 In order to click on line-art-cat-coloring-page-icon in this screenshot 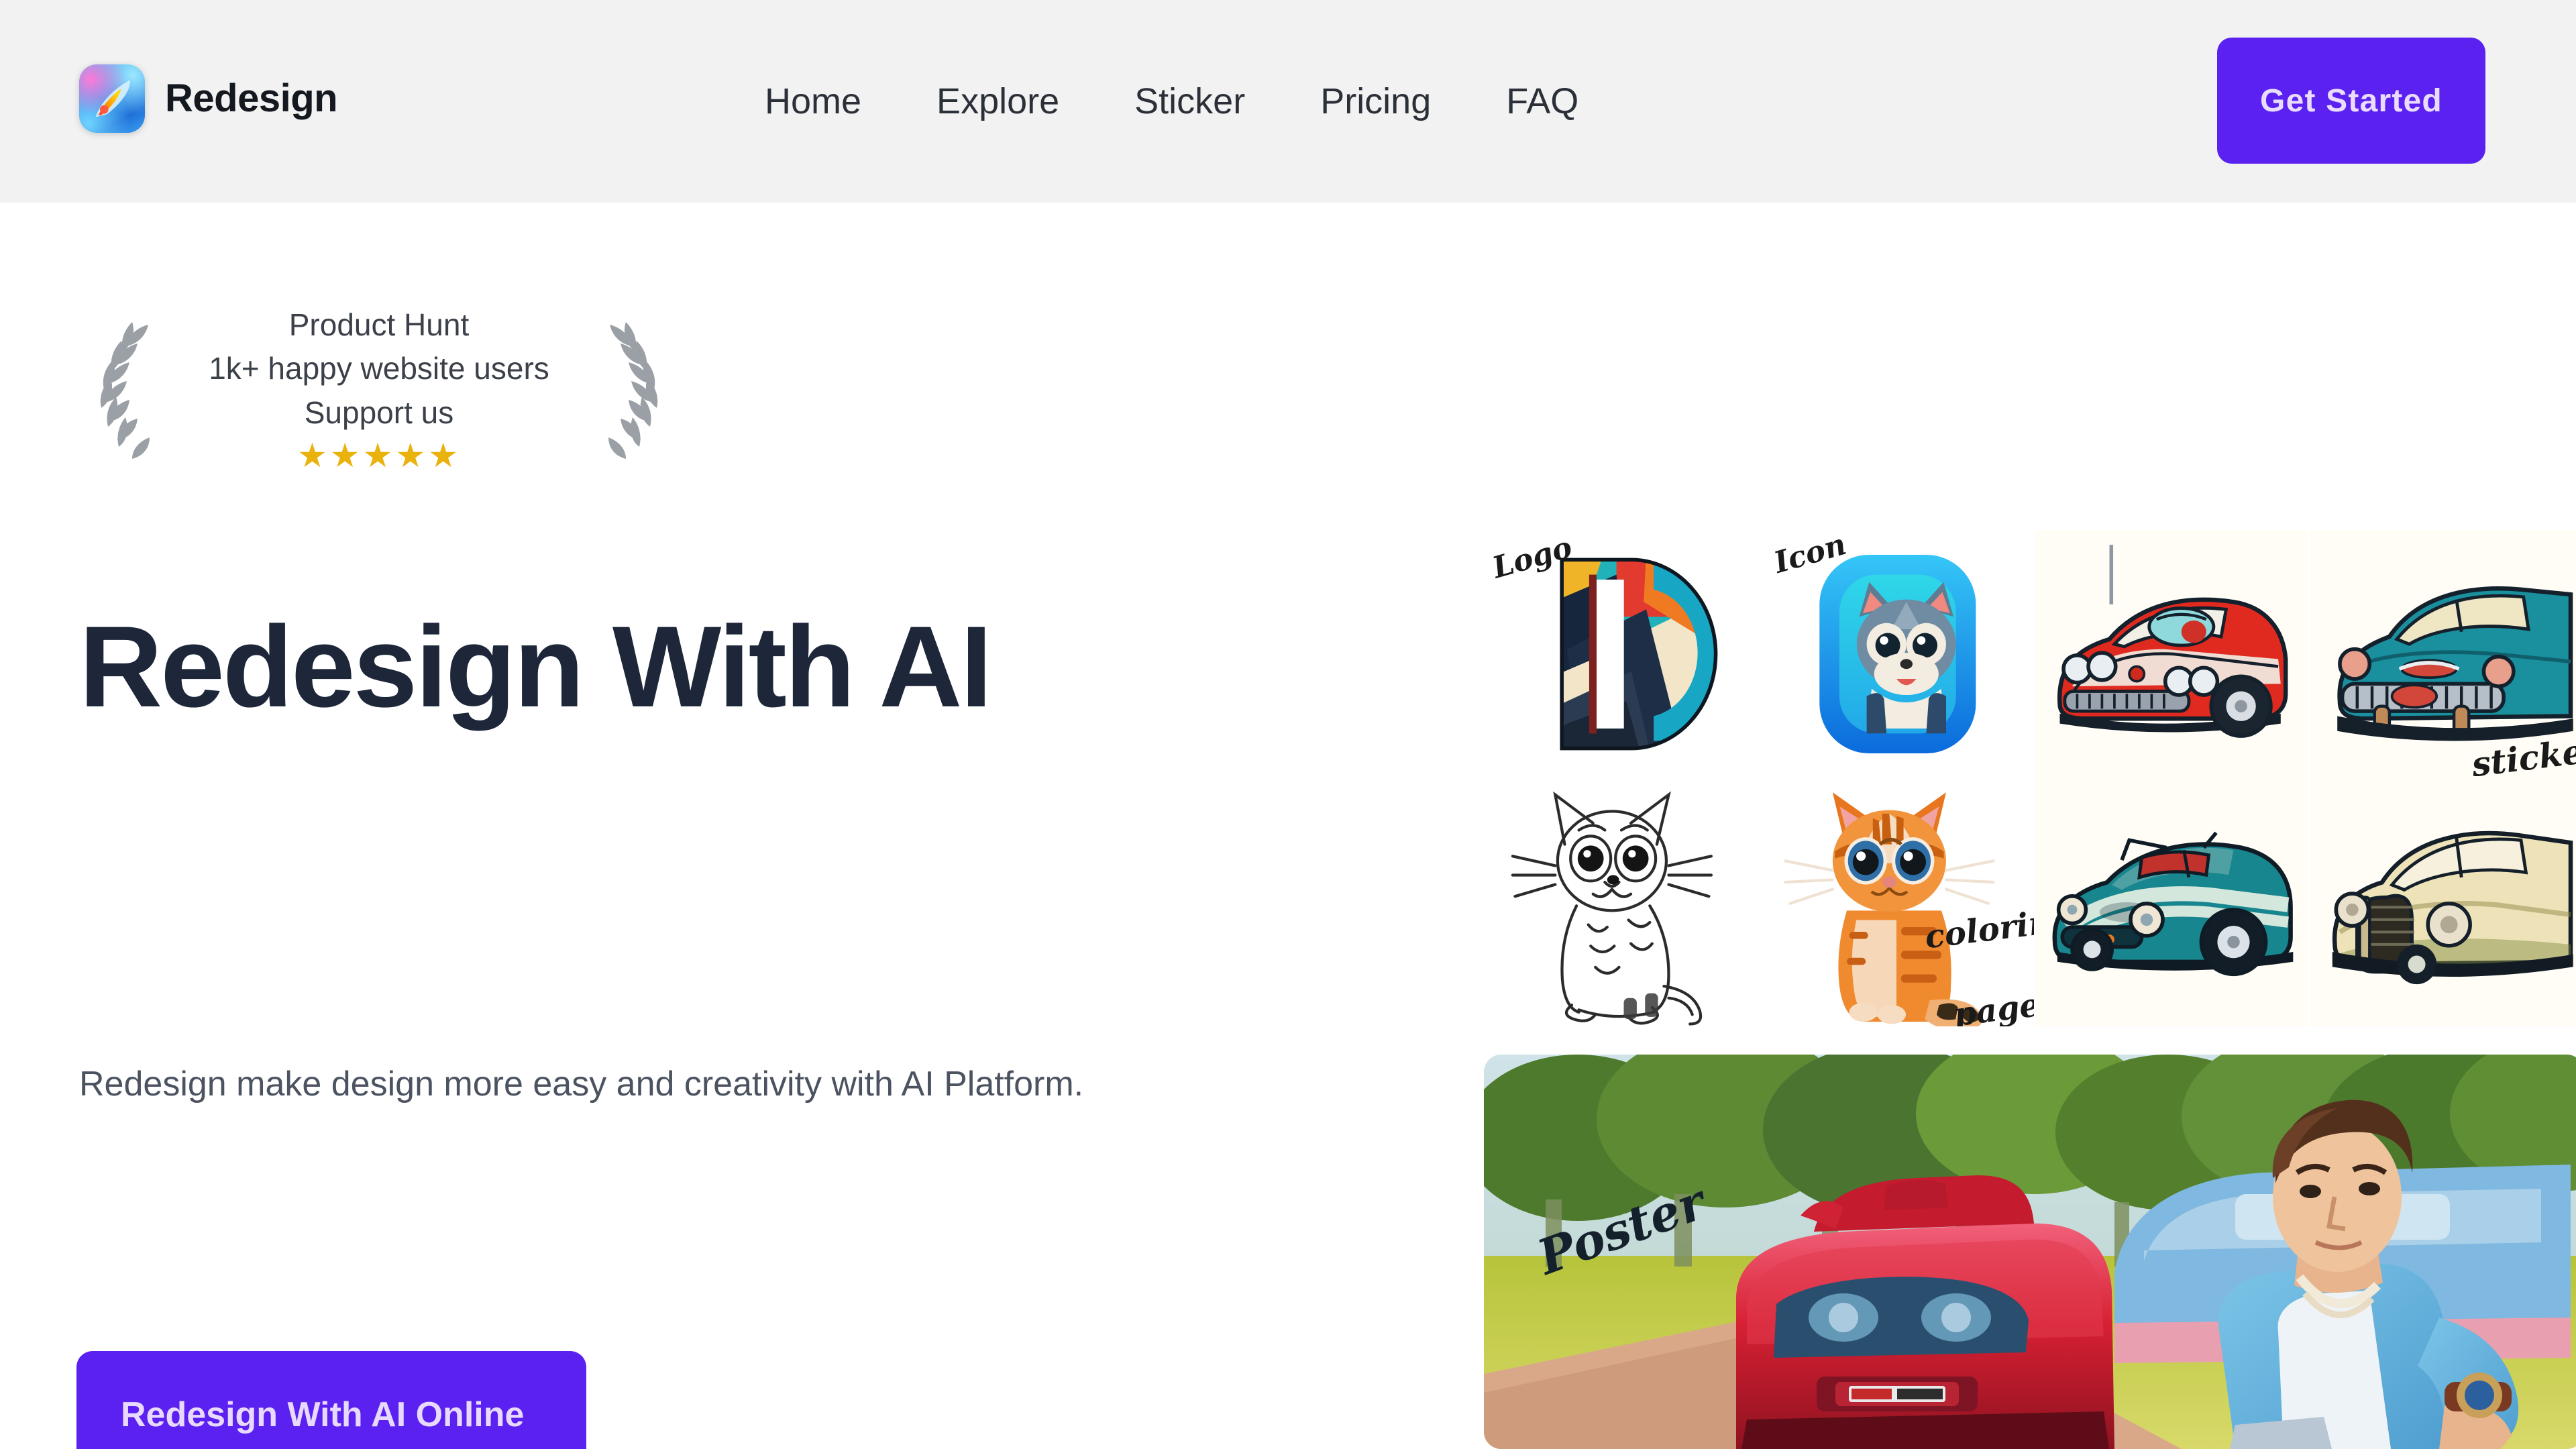, I will do `click(1621, 902)`.